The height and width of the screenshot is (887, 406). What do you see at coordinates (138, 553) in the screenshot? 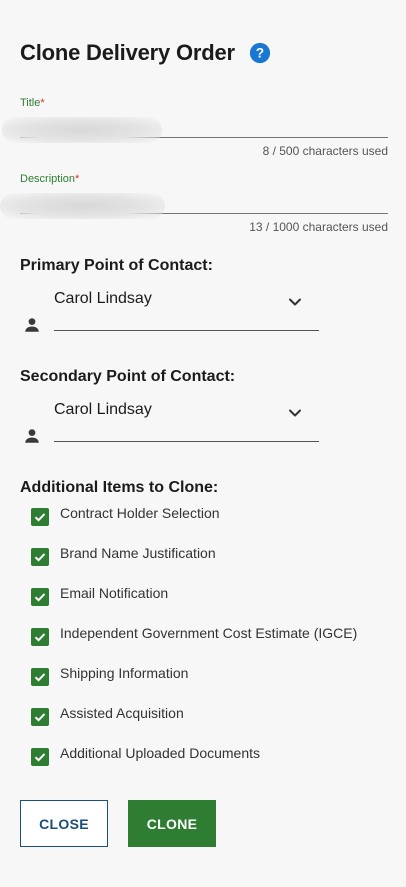
I see `checkbox-label: Brand Name Justification` at bounding box center [138, 553].